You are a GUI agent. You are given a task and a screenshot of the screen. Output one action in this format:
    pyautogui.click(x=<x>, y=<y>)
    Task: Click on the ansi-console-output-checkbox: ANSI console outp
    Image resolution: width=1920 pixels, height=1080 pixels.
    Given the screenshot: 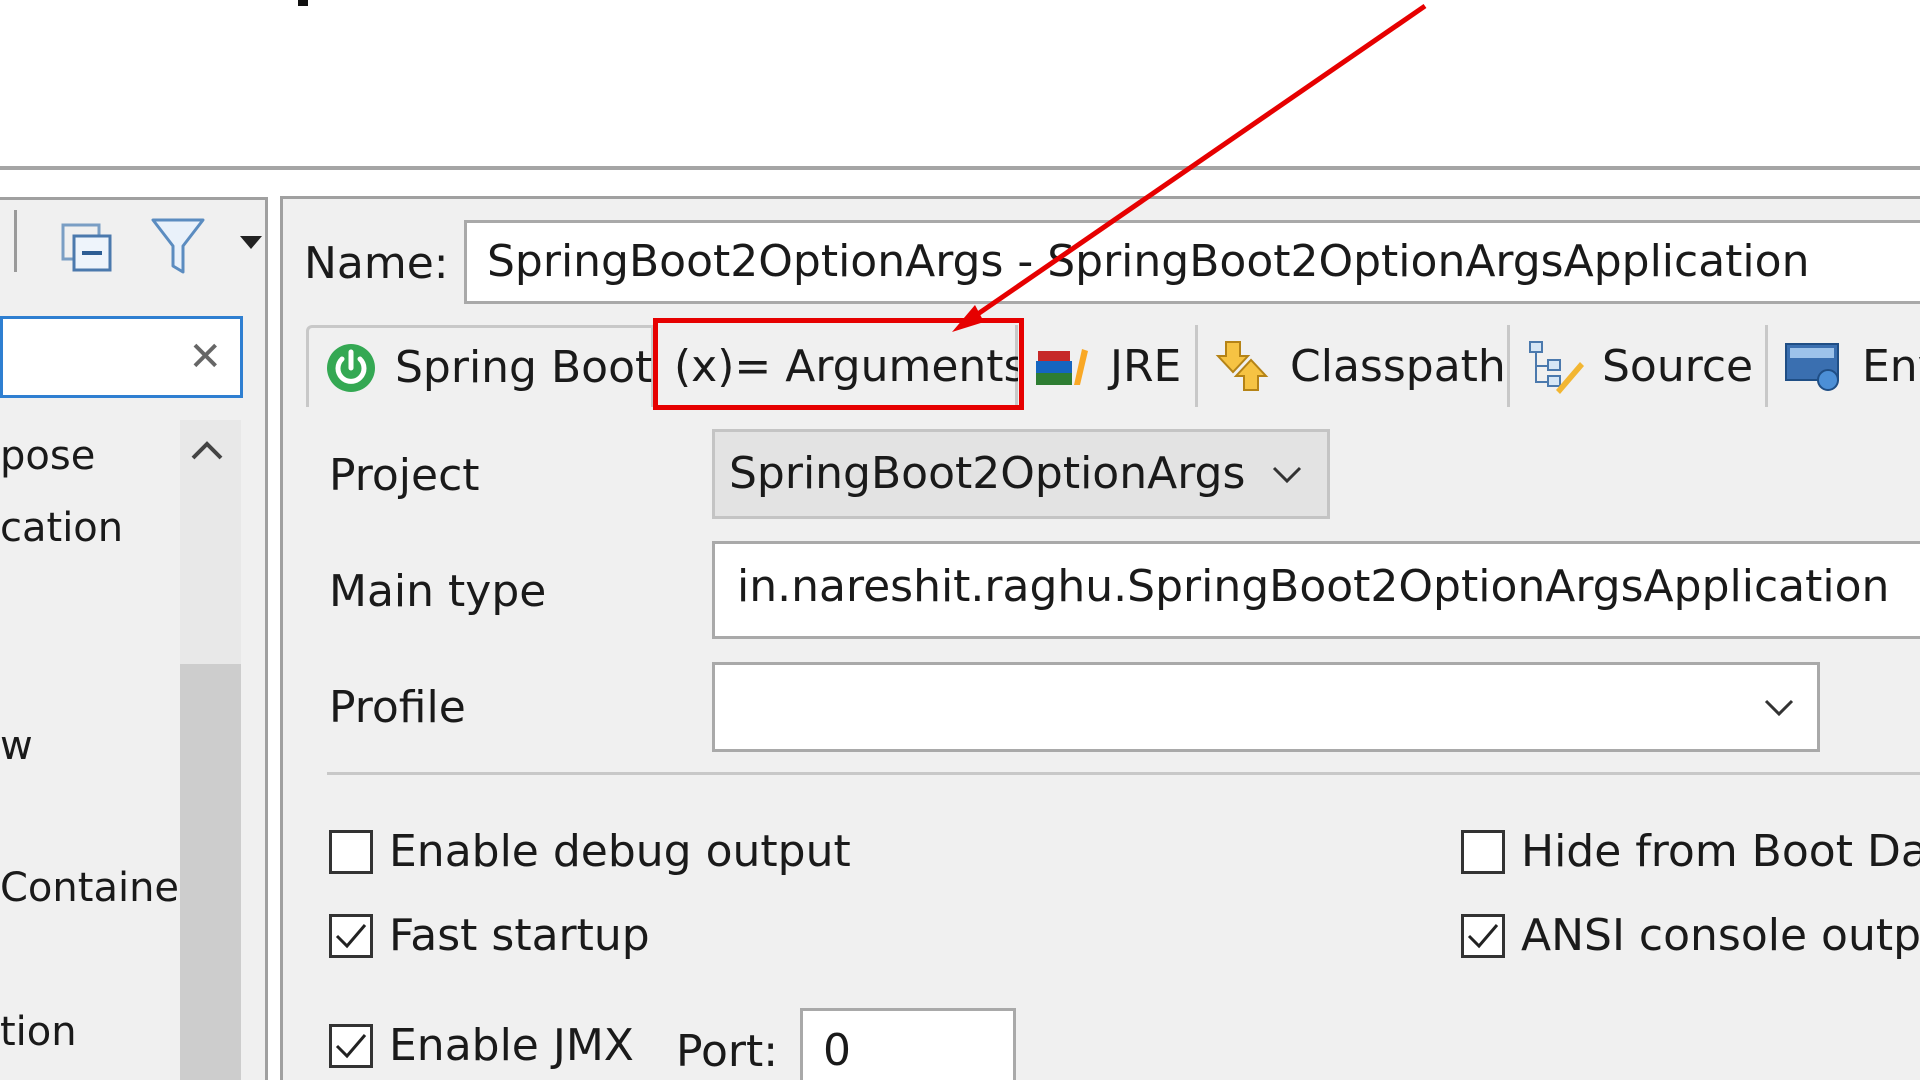 What is the action you would take?
    pyautogui.click(x=1690, y=935)
    